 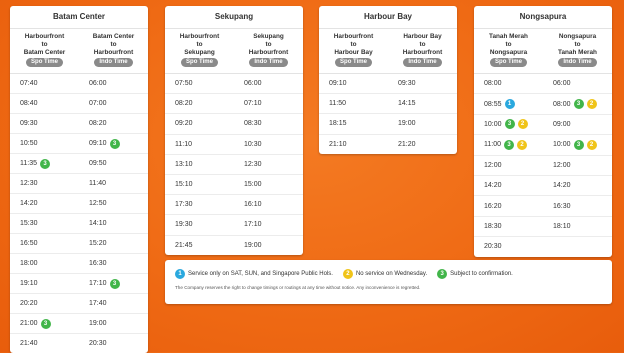 What do you see at coordinates (44, 343) in the screenshot?
I see `departure-time: 21:40` at bounding box center [44, 343].